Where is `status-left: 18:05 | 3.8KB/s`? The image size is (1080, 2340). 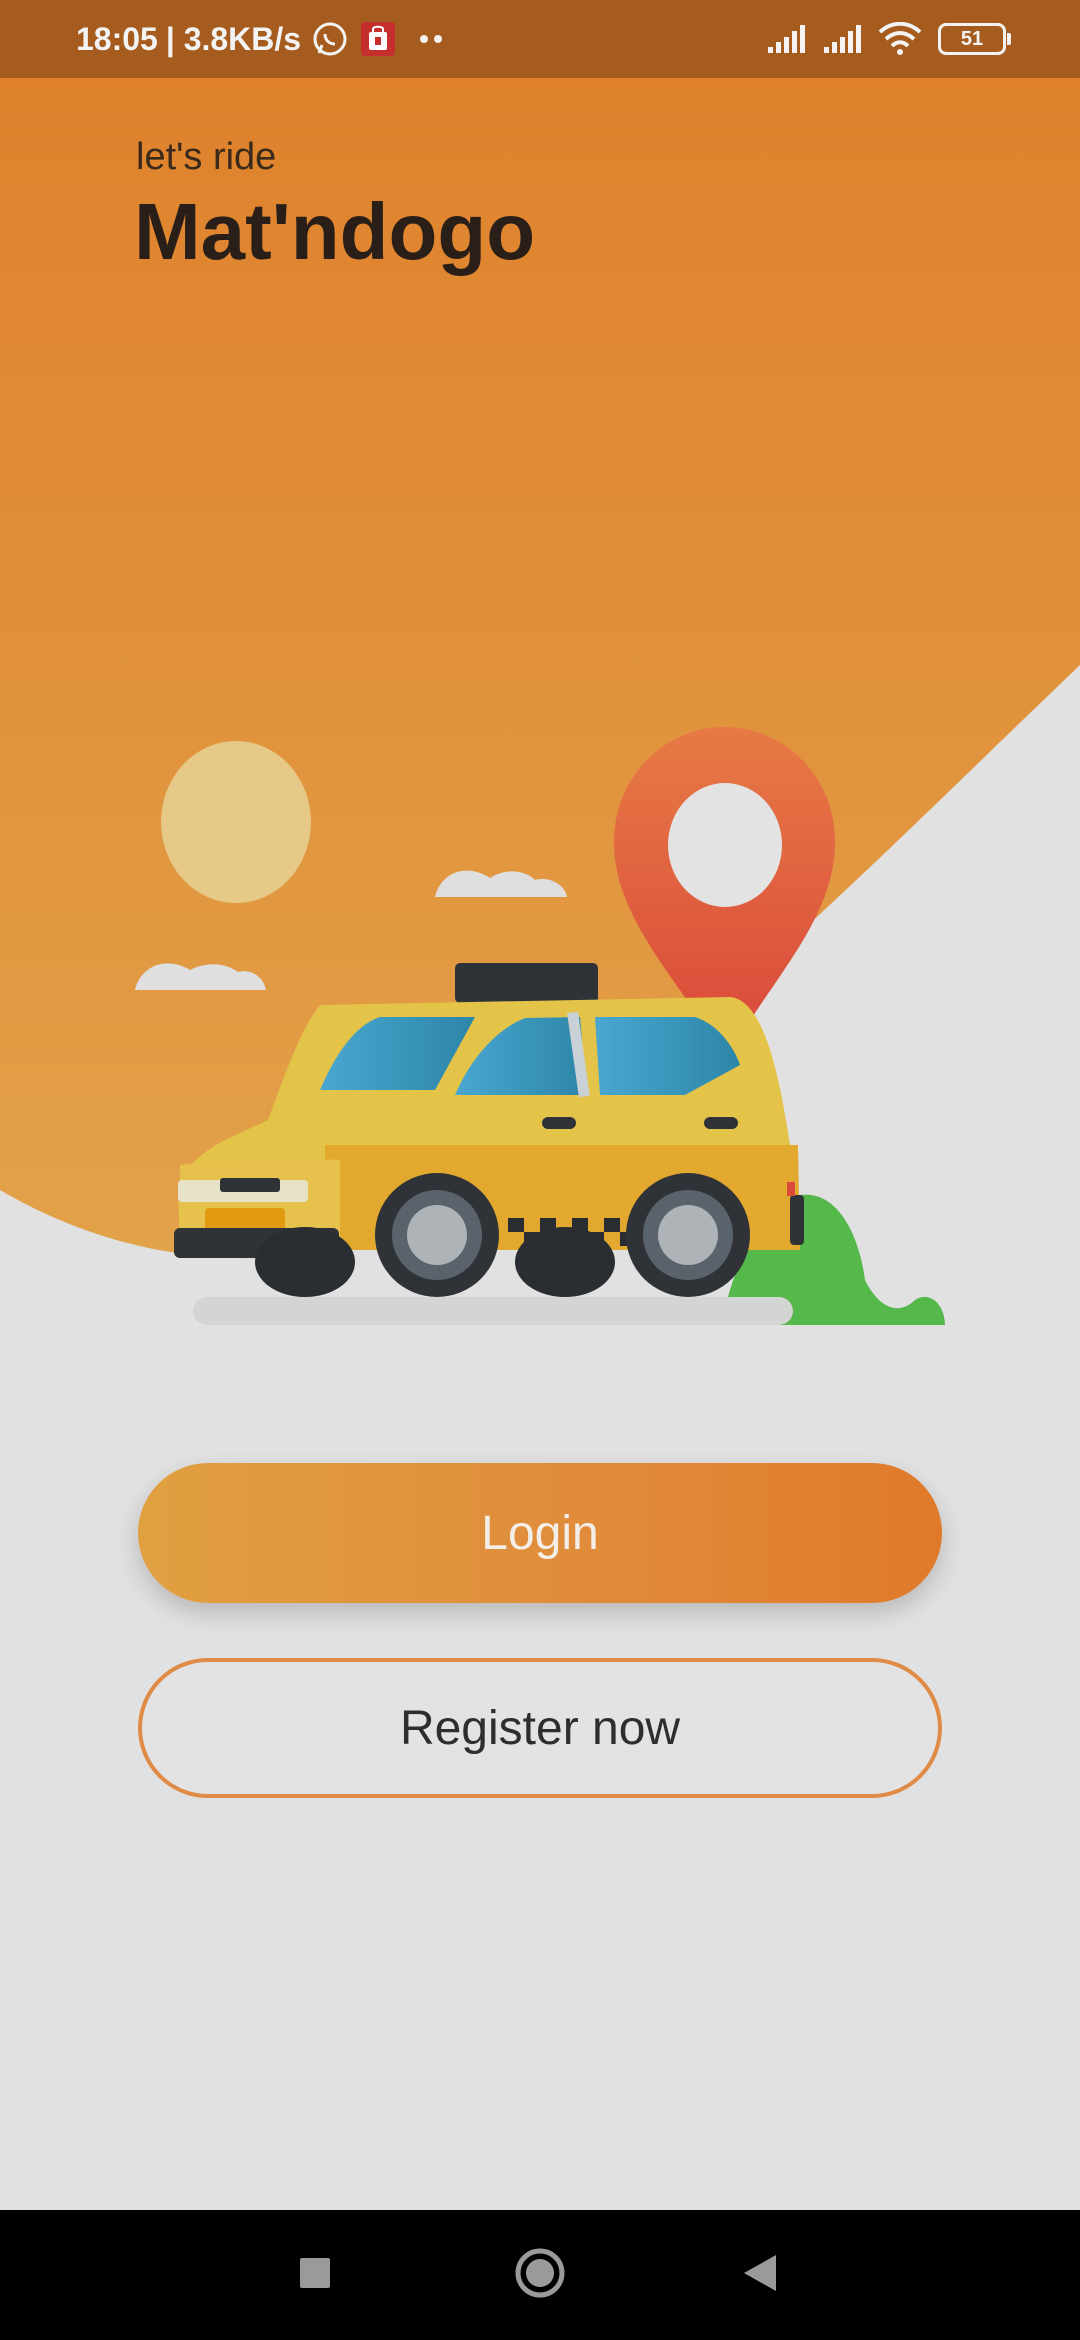
status-left: 18:05 | 3.8KB/s is located at coordinates (259, 39).